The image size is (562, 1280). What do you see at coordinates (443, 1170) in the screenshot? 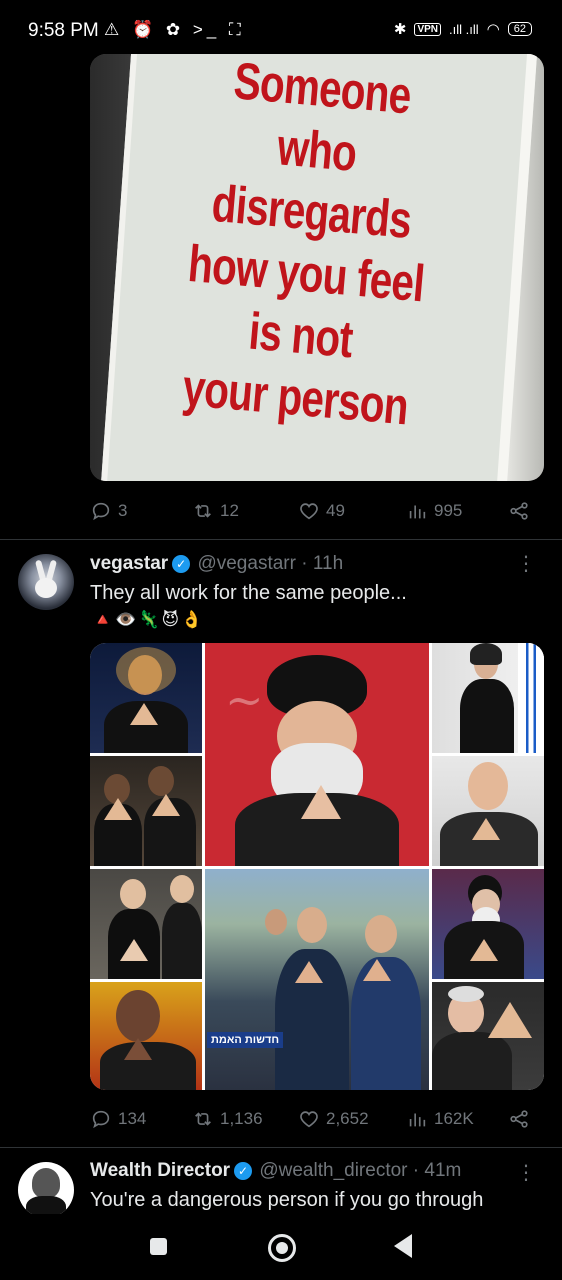
I see `tweet-time: 41m` at bounding box center [443, 1170].